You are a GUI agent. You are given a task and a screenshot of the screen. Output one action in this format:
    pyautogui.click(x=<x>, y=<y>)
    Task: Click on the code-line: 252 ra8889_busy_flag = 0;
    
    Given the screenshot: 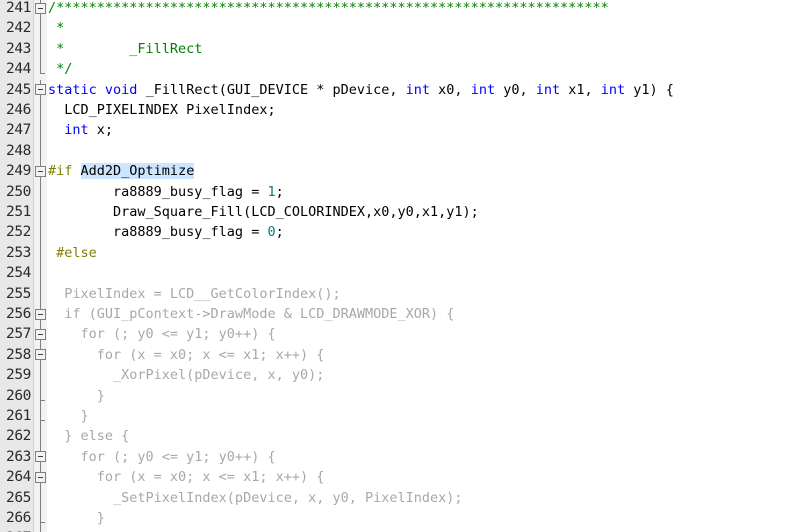 What is the action you would take?
    pyautogui.click(x=404, y=232)
    